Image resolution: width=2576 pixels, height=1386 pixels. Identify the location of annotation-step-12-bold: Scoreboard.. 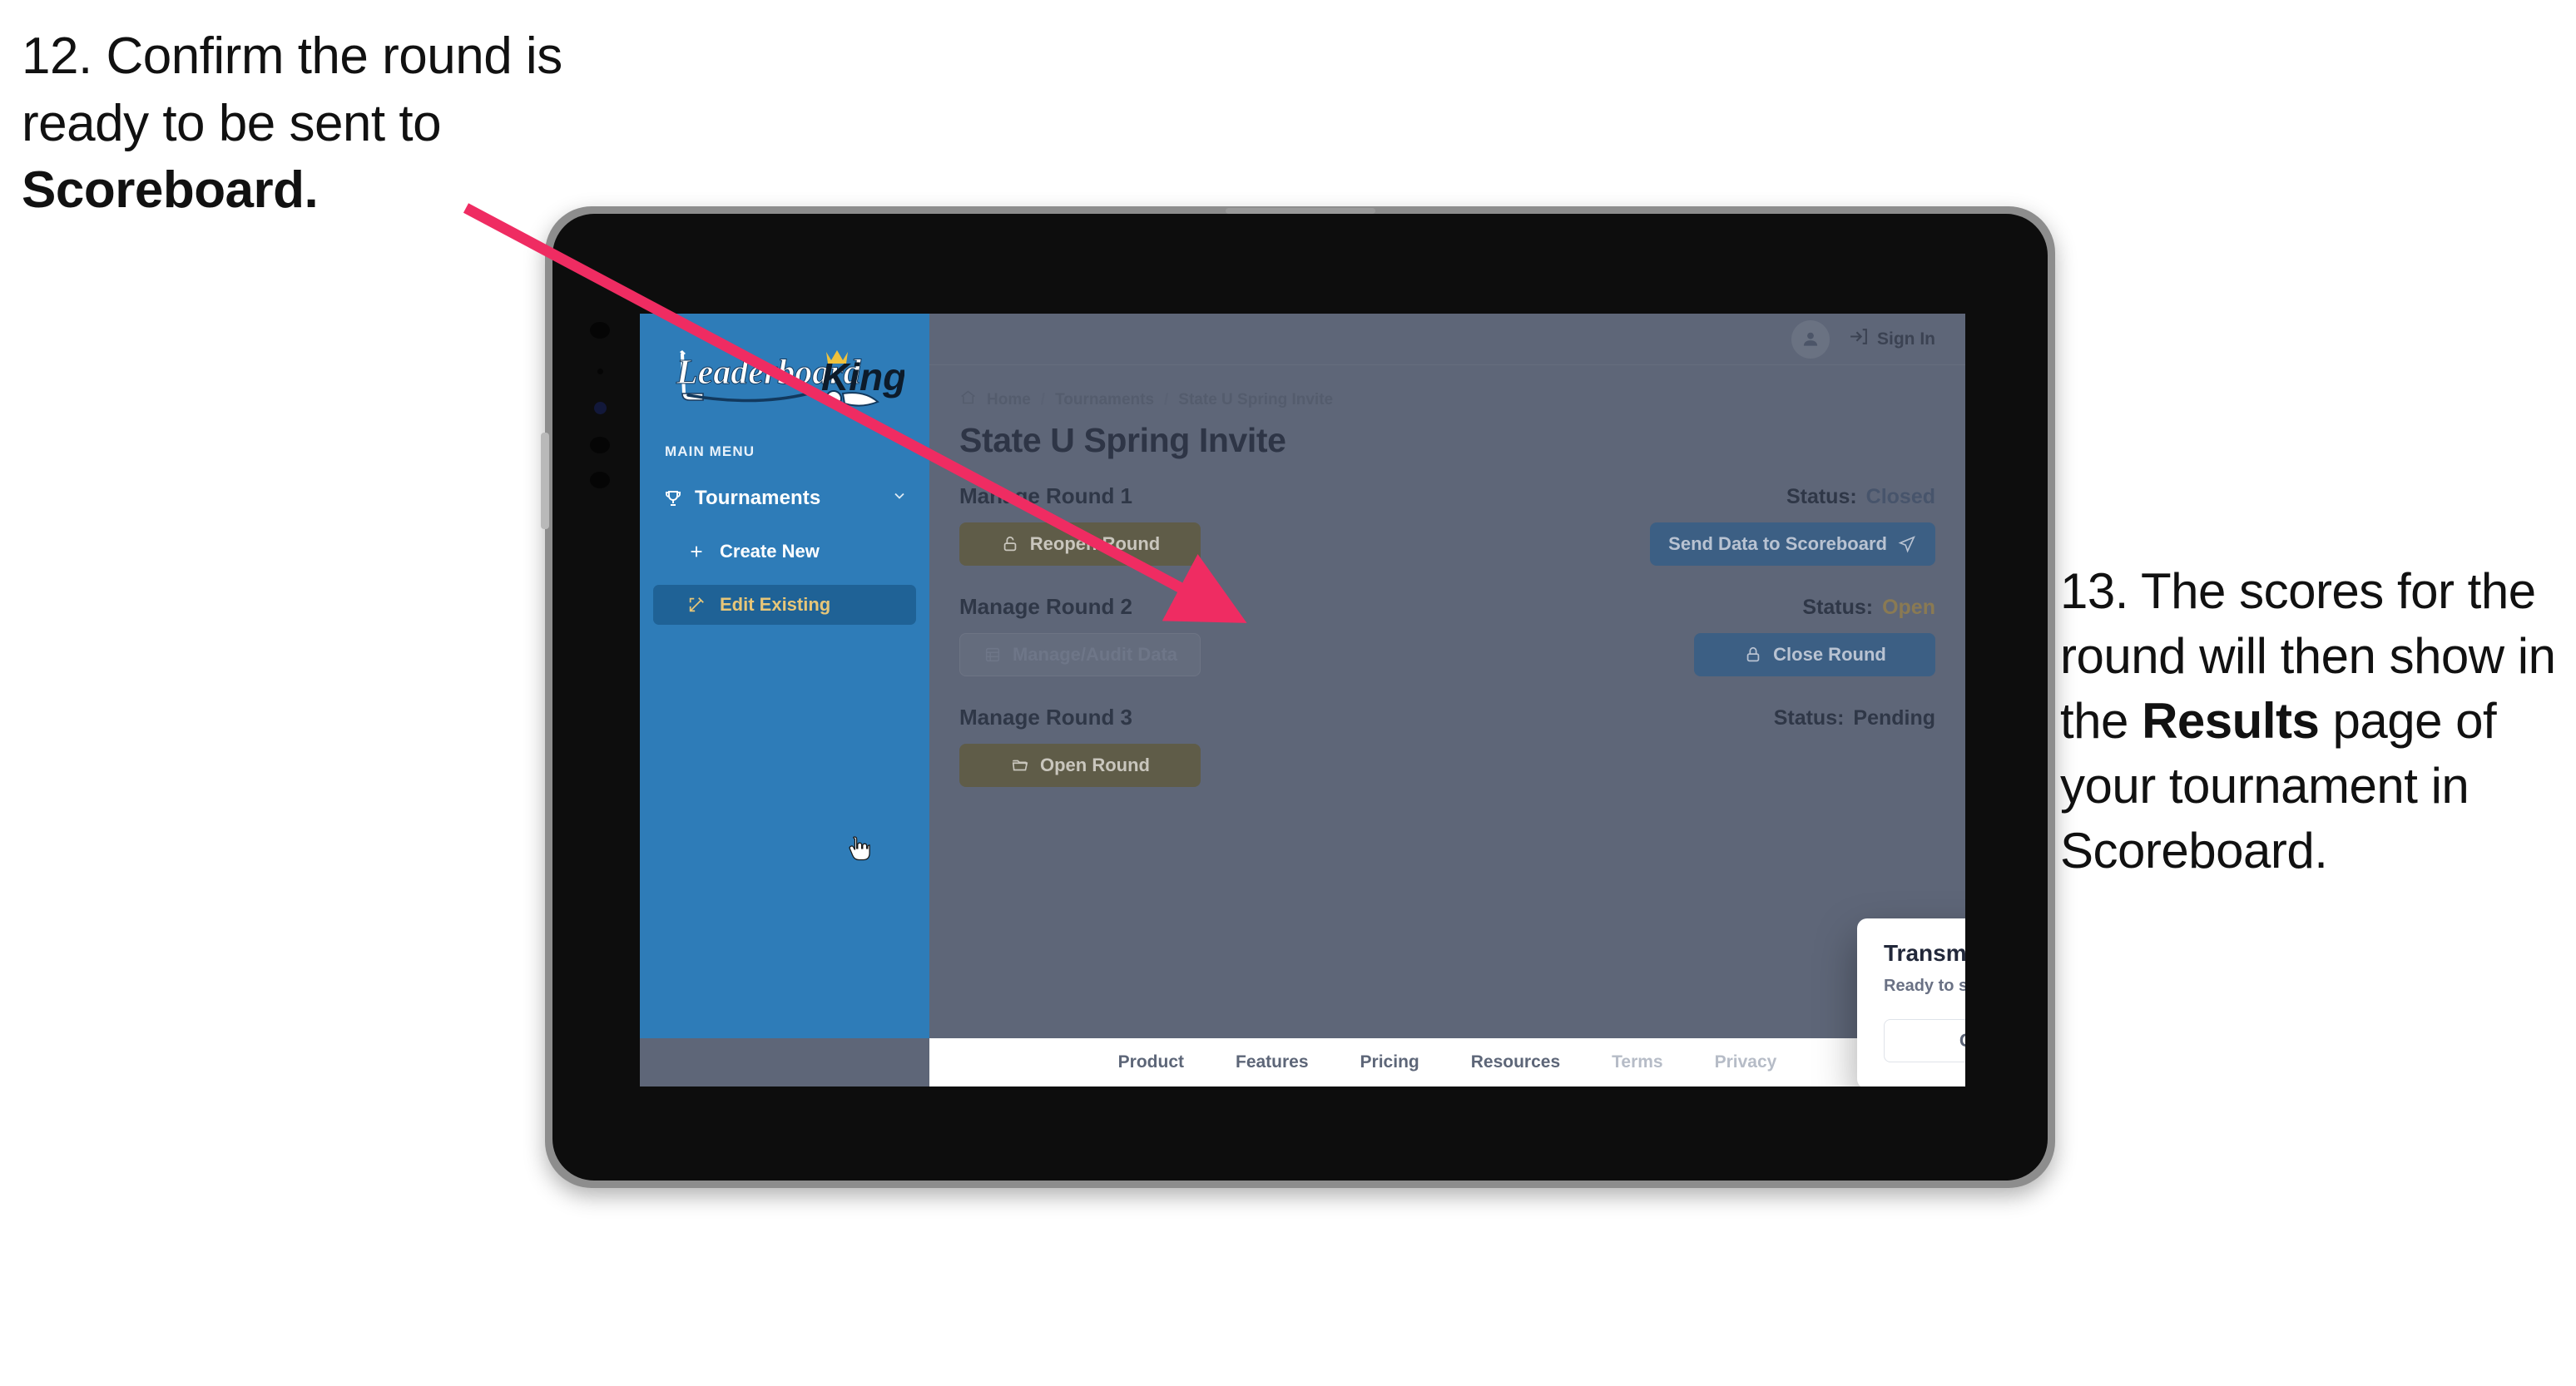
(171, 190).